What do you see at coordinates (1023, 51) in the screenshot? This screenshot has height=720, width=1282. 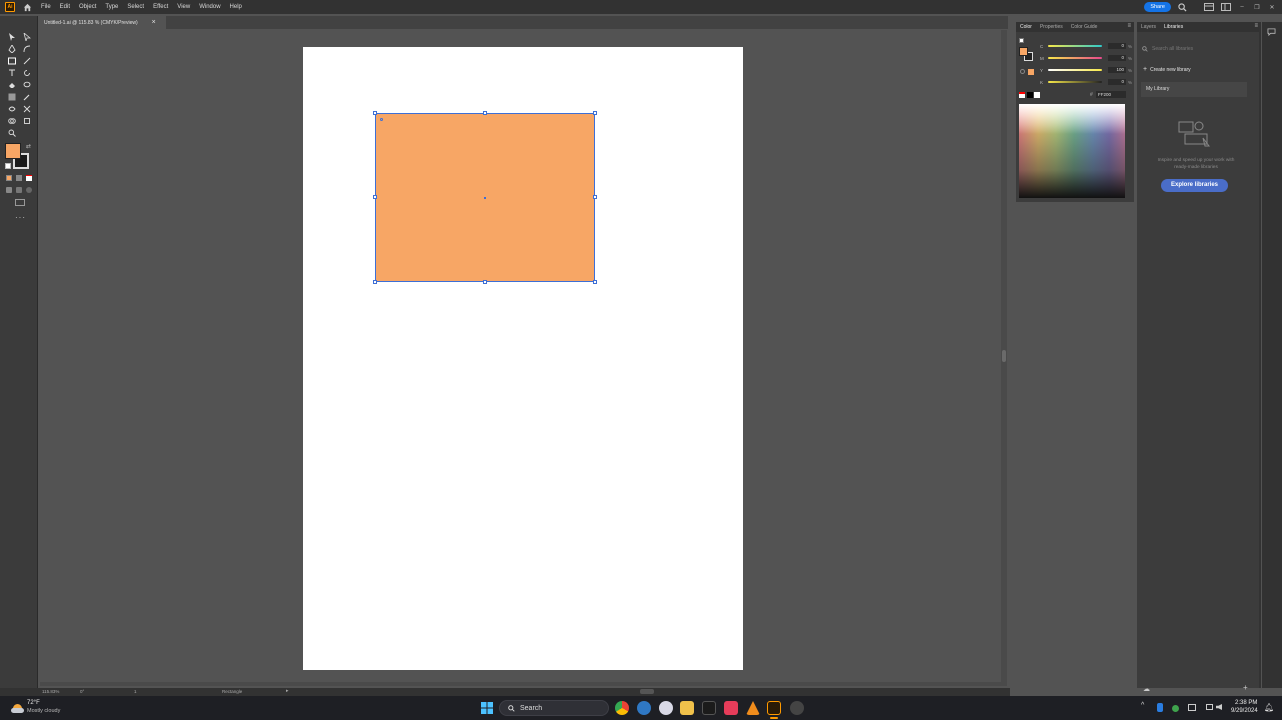 I see `panel-fill-swatch` at bounding box center [1023, 51].